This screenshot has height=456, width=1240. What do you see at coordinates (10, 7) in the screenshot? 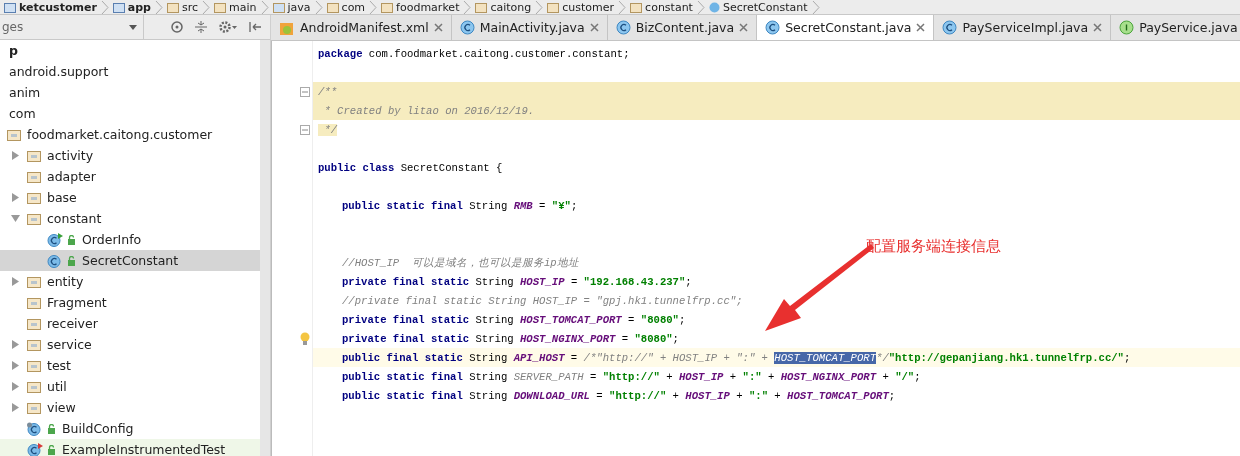
I see `module-icon` at bounding box center [10, 7].